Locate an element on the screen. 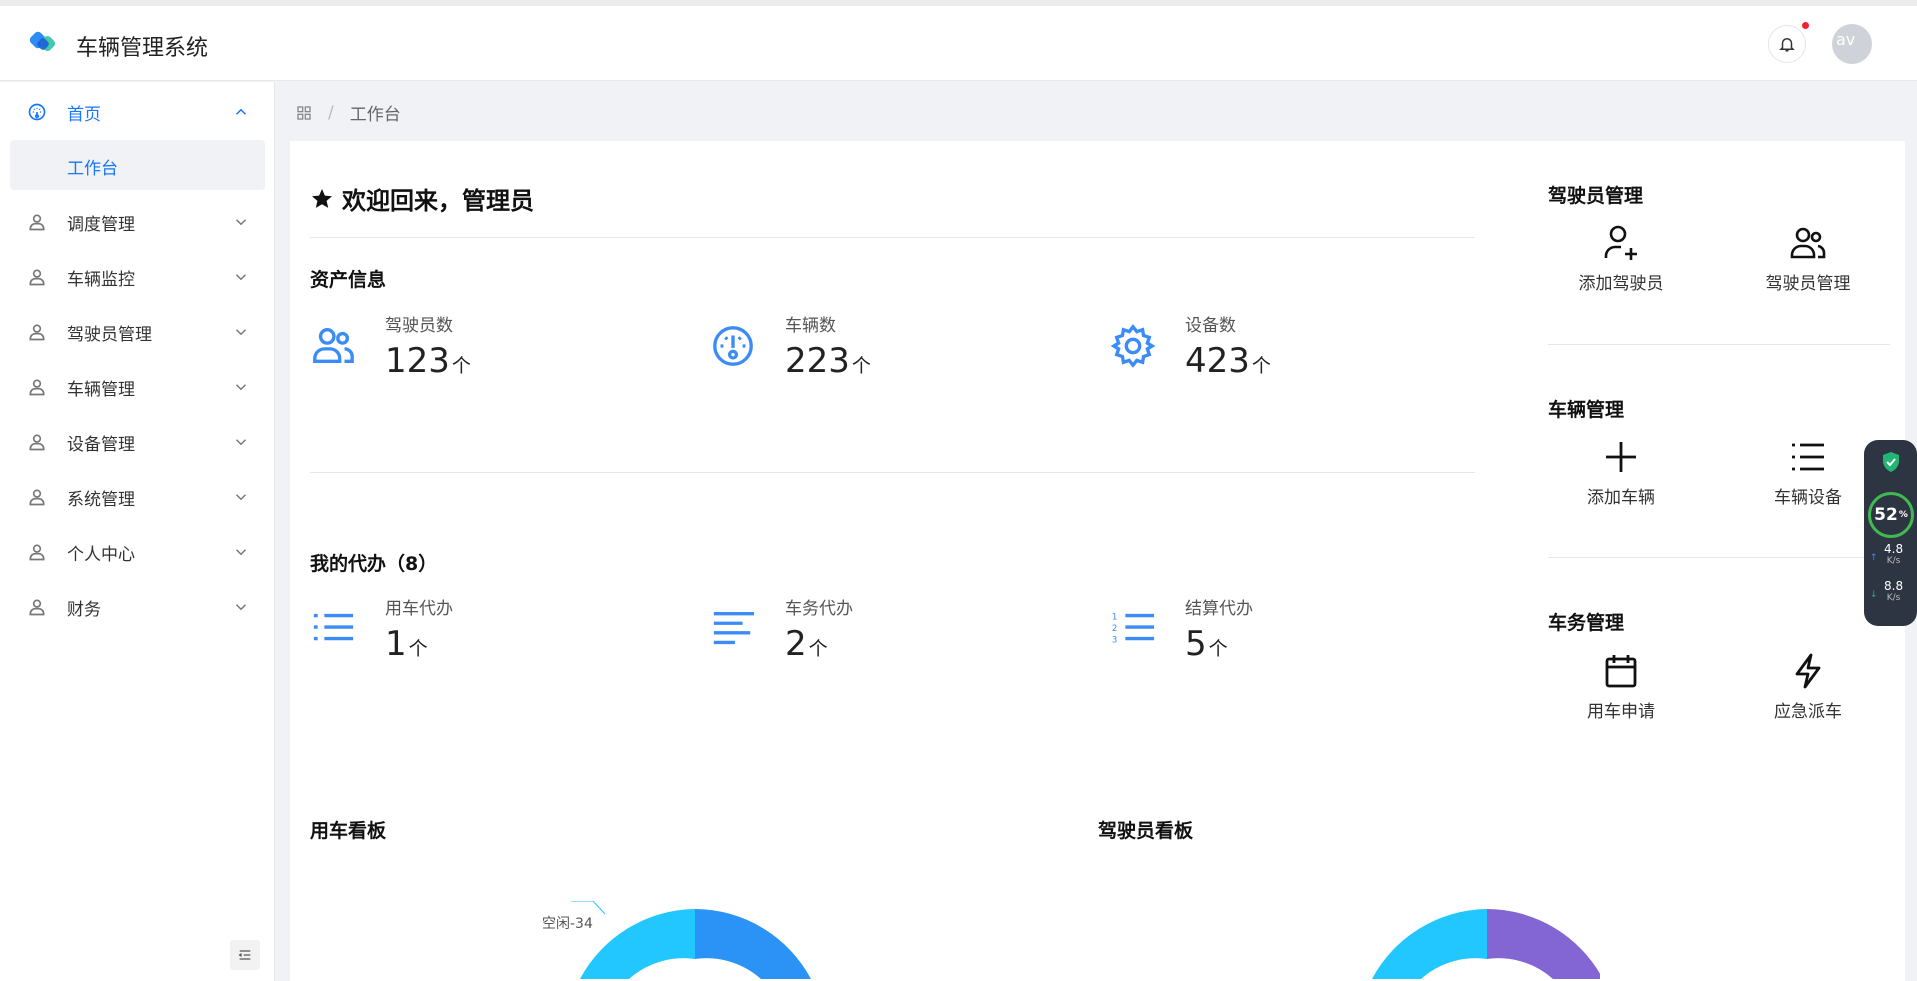  star-icon is located at coordinates (322, 198).